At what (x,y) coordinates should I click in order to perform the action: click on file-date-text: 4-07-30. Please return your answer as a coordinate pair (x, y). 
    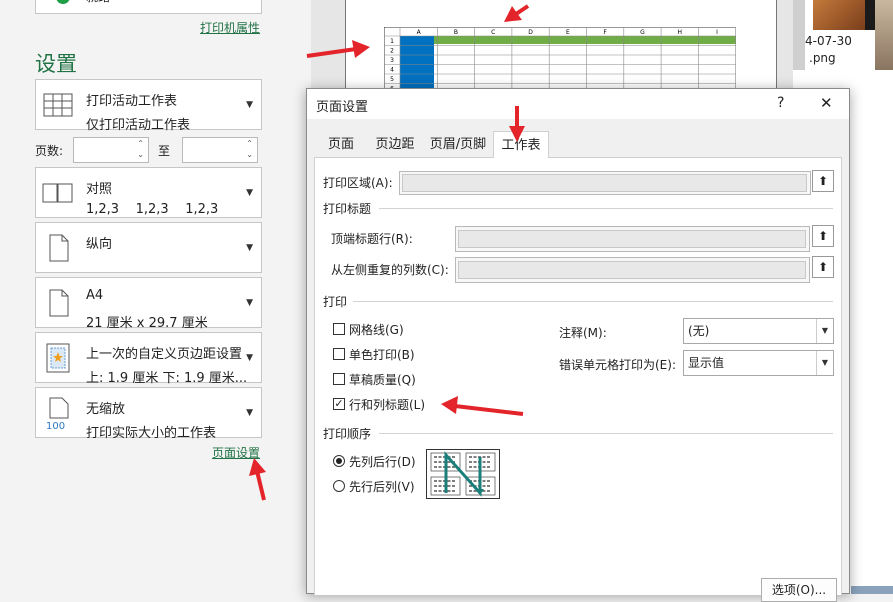
    Looking at the image, I should click on (828, 41).